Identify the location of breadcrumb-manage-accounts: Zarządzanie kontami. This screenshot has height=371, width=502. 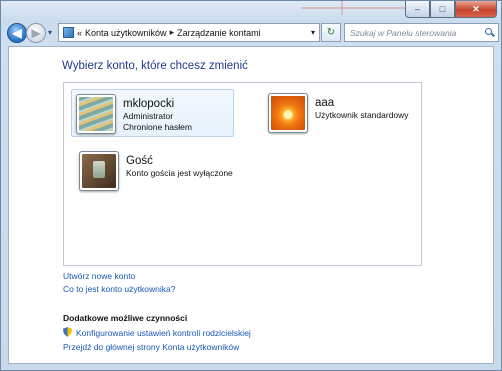
(219, 33).